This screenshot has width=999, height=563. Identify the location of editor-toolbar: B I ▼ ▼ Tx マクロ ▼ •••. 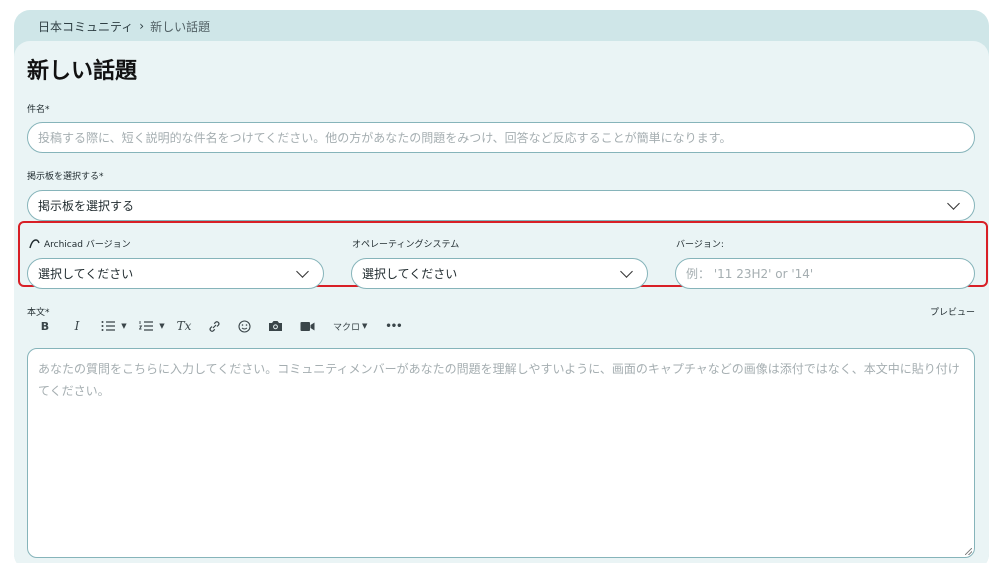
(220, 326).